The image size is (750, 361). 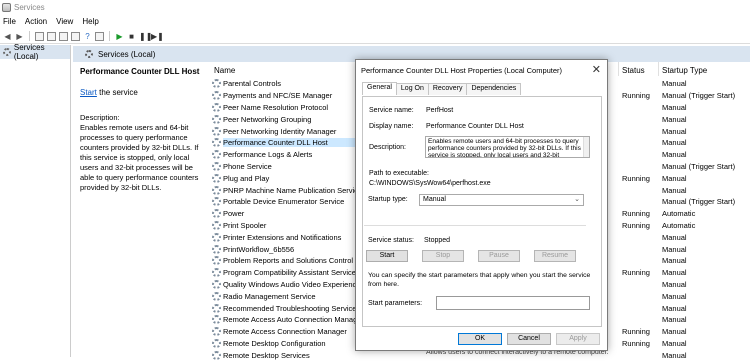 I want to click on service-name: Printer Extensions and Notifications, so click(x=282, y=237).